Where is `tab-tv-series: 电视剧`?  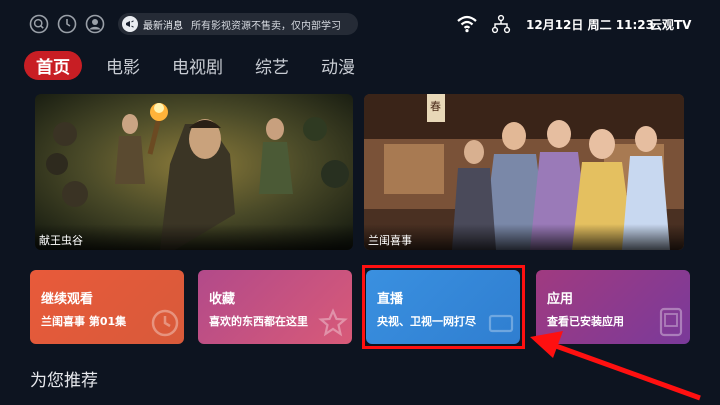 tab-tv-series: 电视剧 is located at coordinates (197, 65).